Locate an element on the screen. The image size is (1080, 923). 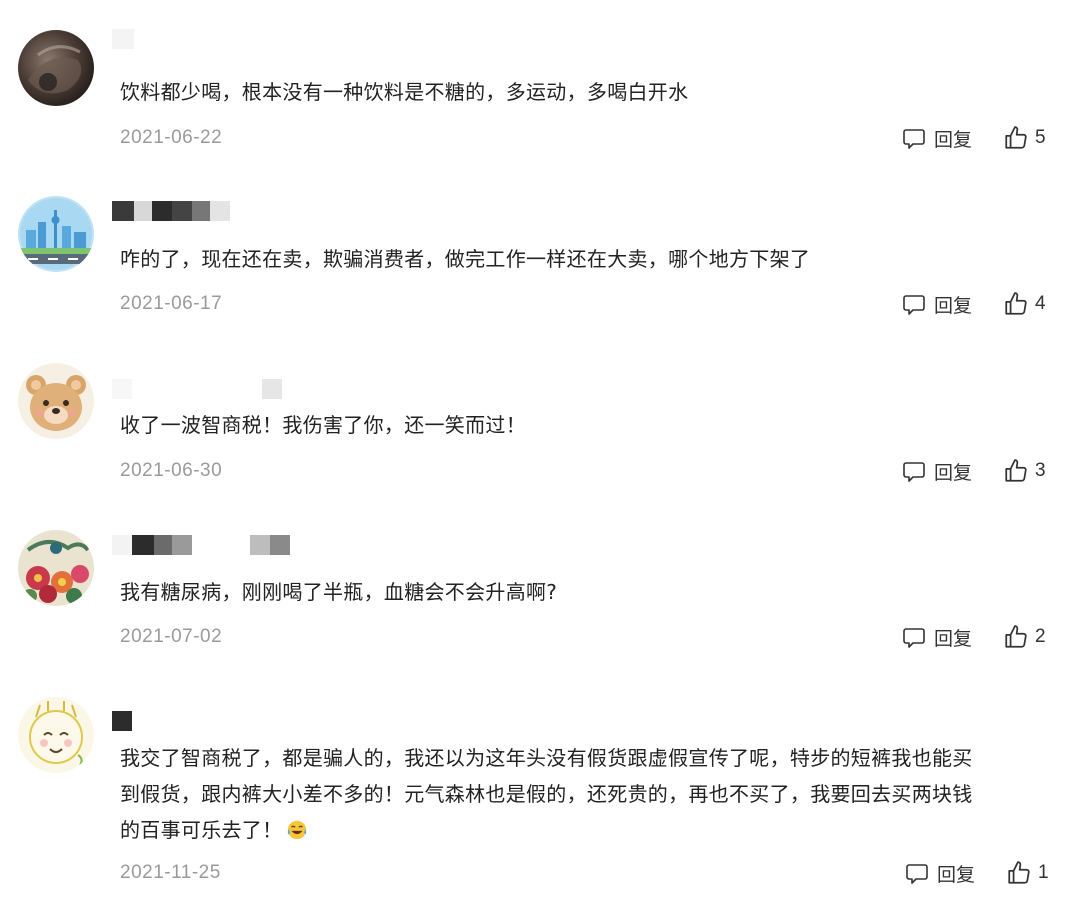
like-count: 5 is located at coordinates (1040, 137).